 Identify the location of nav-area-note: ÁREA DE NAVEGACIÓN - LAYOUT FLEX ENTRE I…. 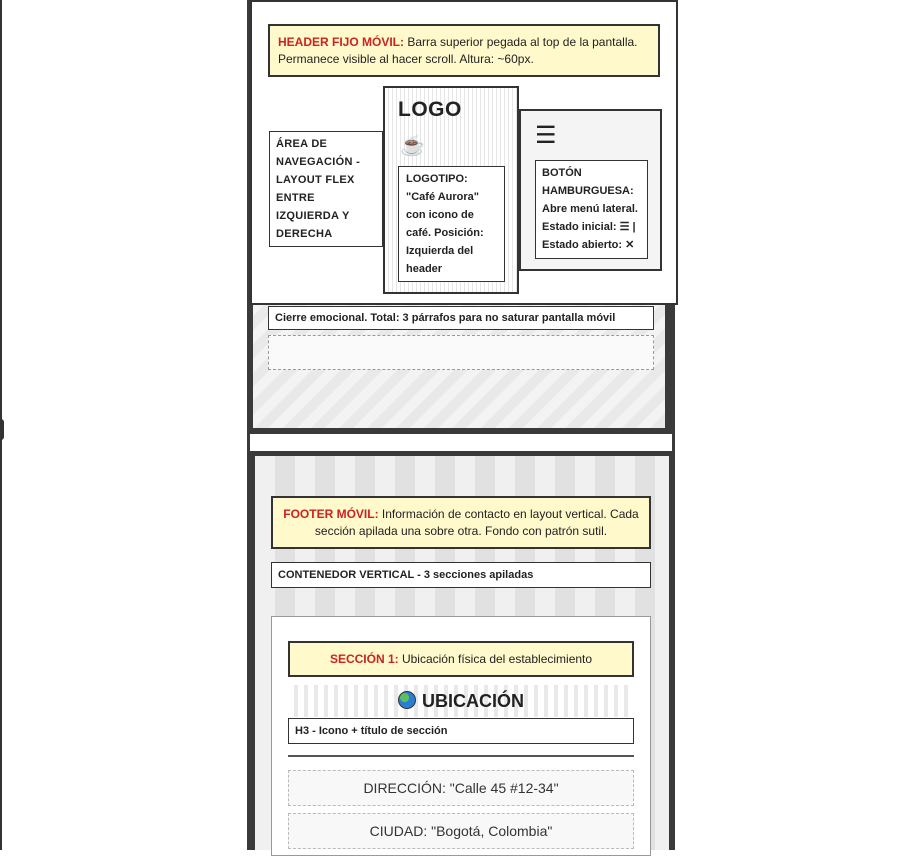
(326, 189).